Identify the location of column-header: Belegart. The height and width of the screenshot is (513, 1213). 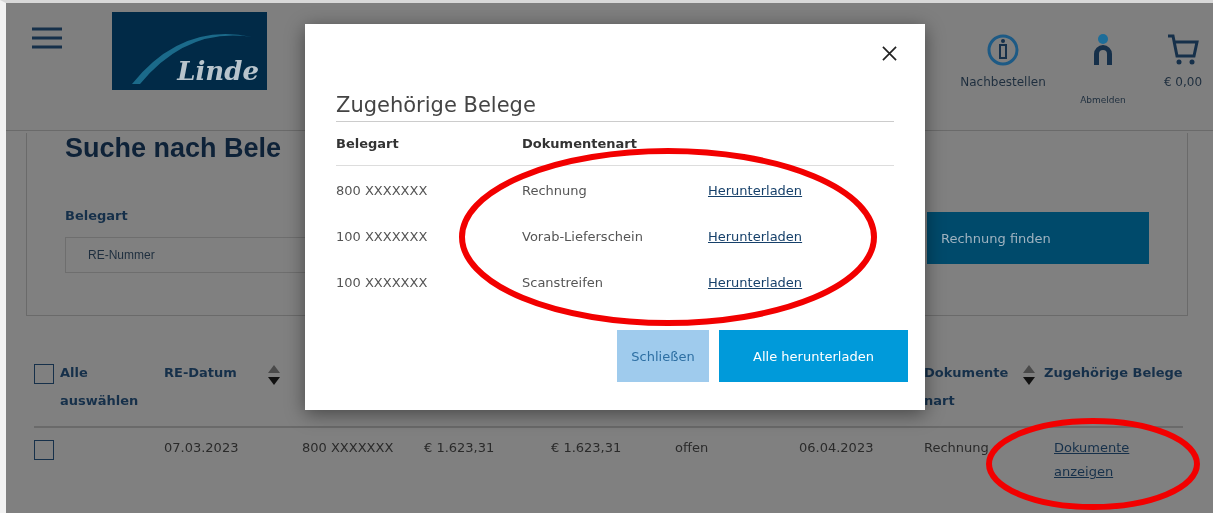
(368, 143).